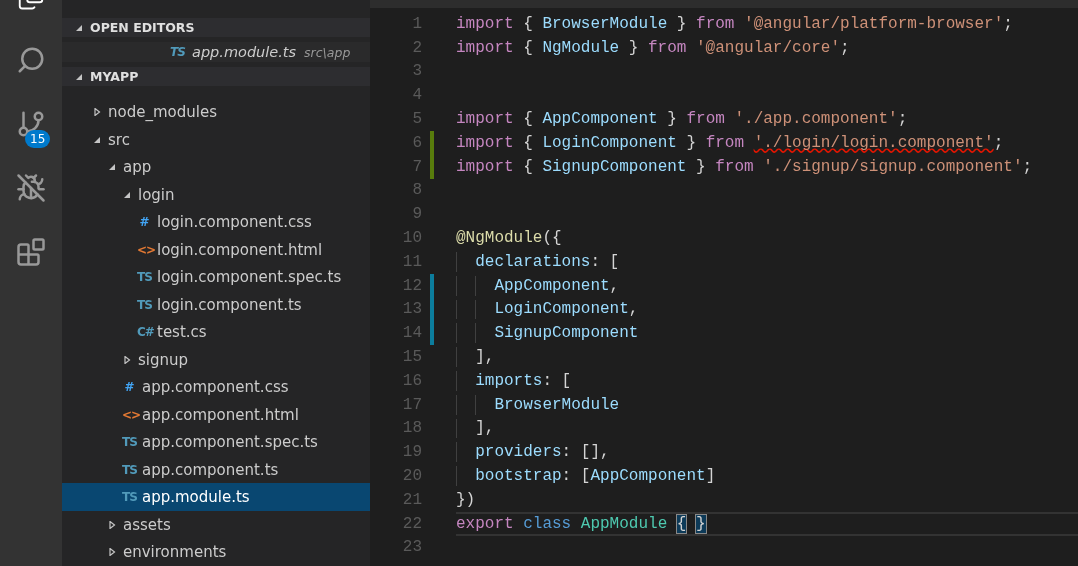 This screenshot has width=1078, height=566. I want to click on line-number: 2, so click(416, 47).